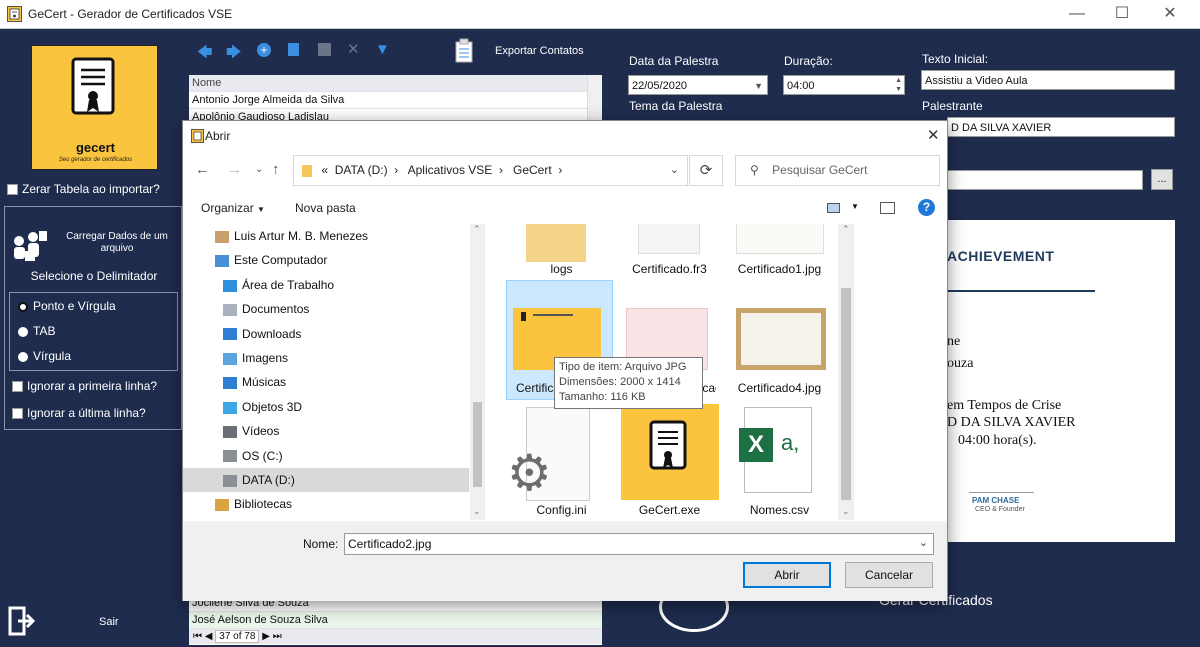  What do you see at coordinates (779, 388) in the screenshot?
I see `file-item-certificado4-jpg: Certificado4.jpg` at bounding box center [779, 388].